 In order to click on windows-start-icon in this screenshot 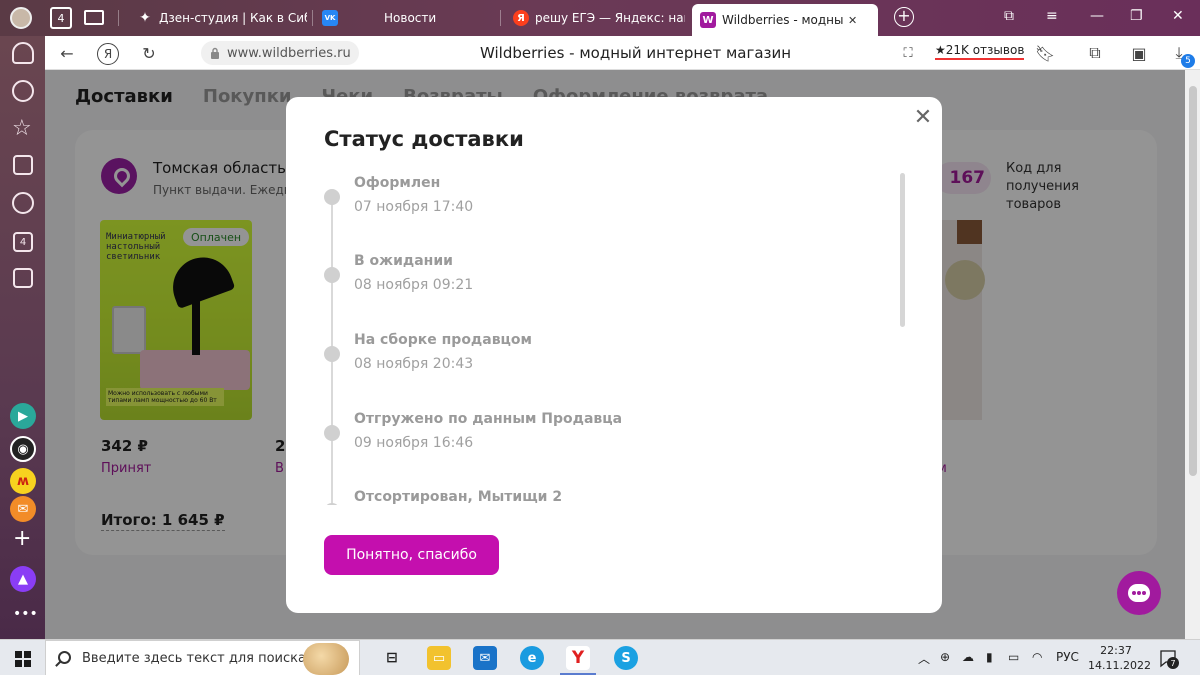, I will do `click(23, 659)`.